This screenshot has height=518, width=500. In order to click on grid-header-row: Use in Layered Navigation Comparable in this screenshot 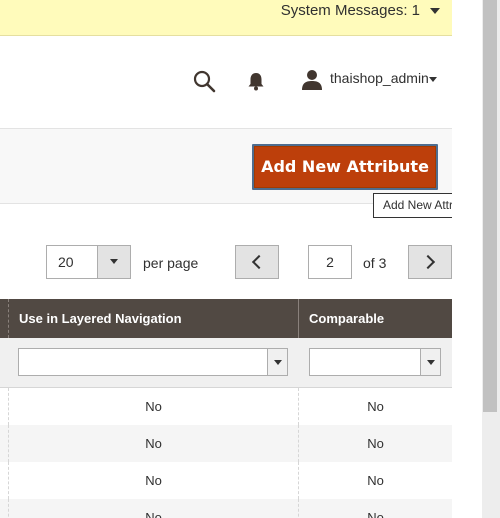, I will do `click(226, 318)`.